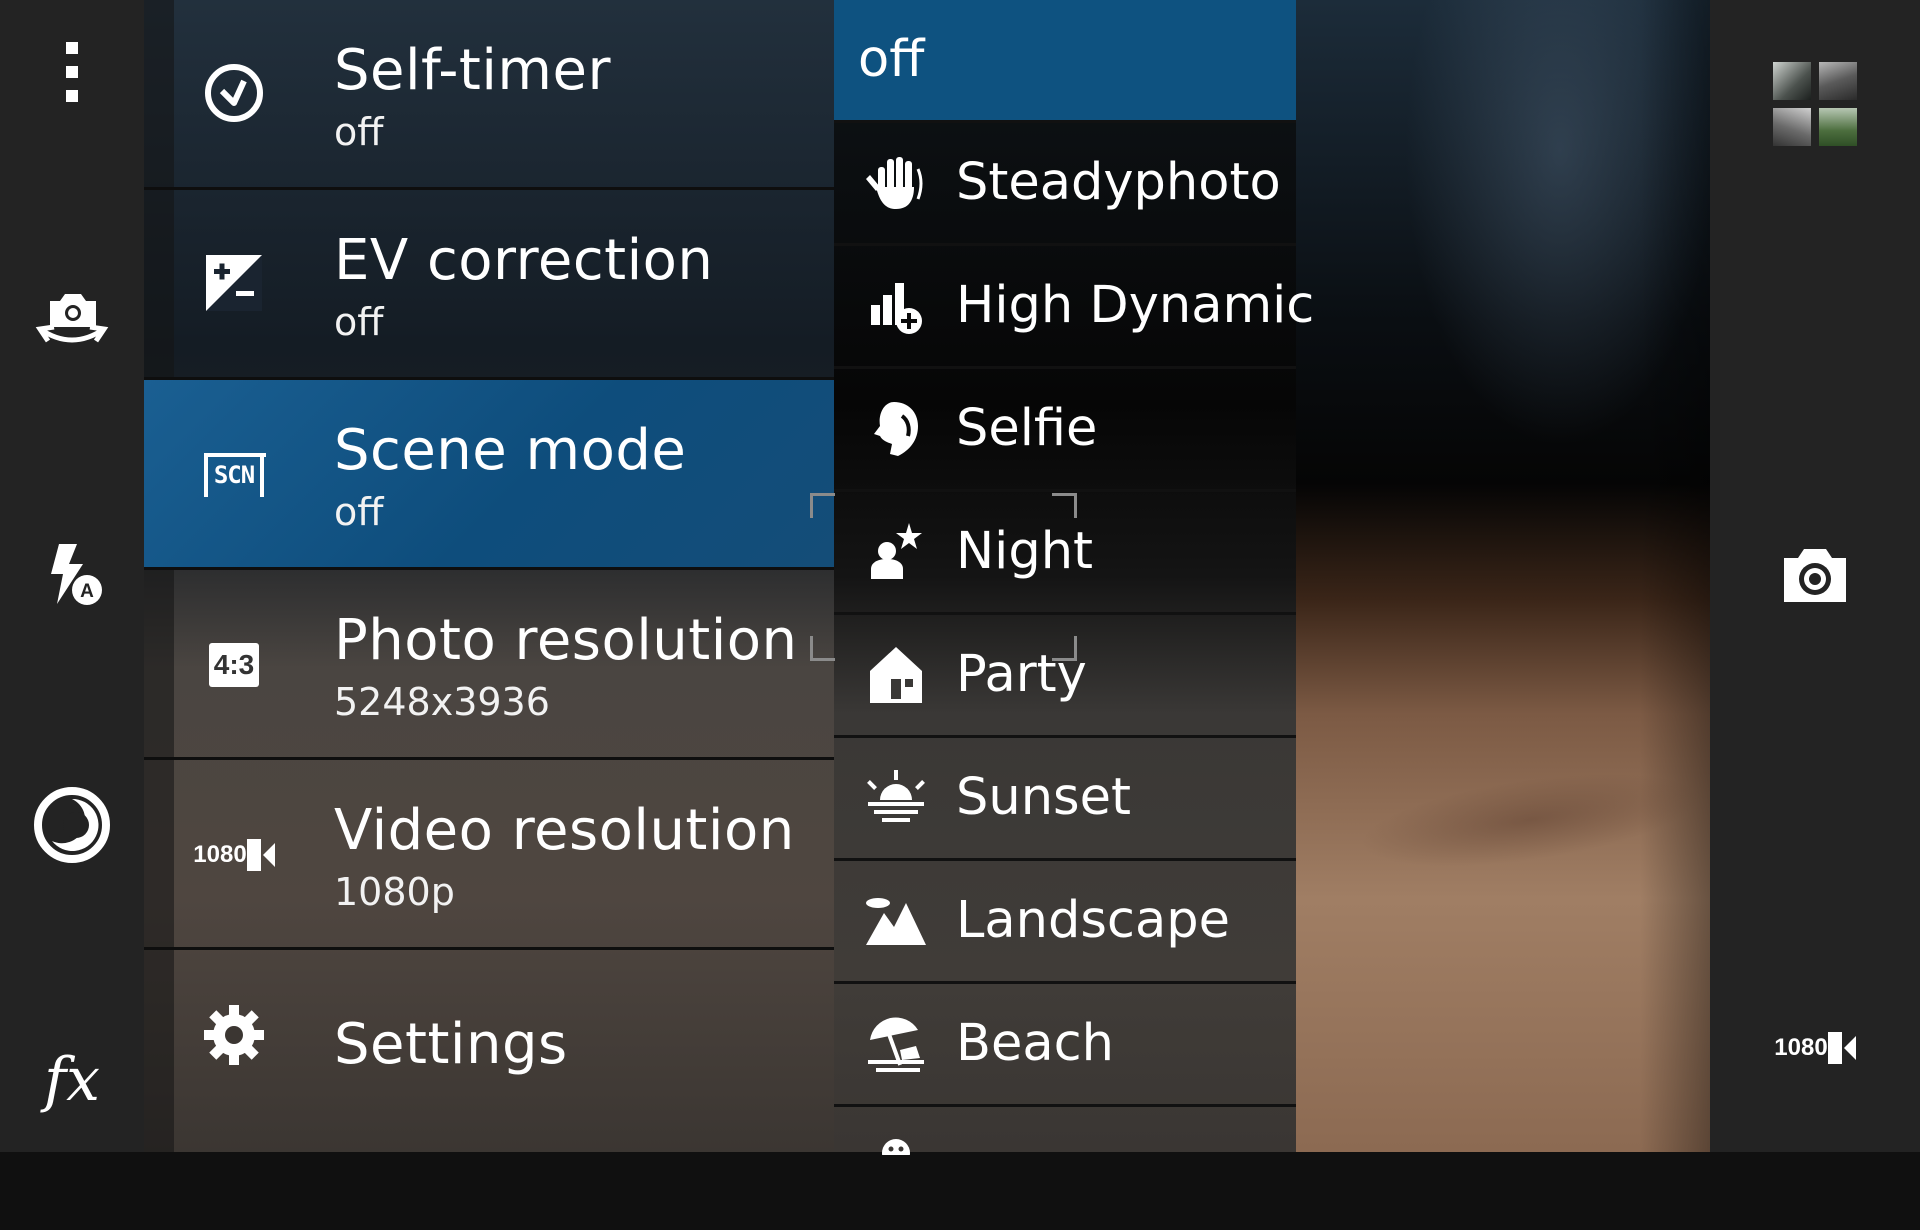 This screenshot has width=1920, height=1230. I want to click on sunset-icon, so click(896, 799).